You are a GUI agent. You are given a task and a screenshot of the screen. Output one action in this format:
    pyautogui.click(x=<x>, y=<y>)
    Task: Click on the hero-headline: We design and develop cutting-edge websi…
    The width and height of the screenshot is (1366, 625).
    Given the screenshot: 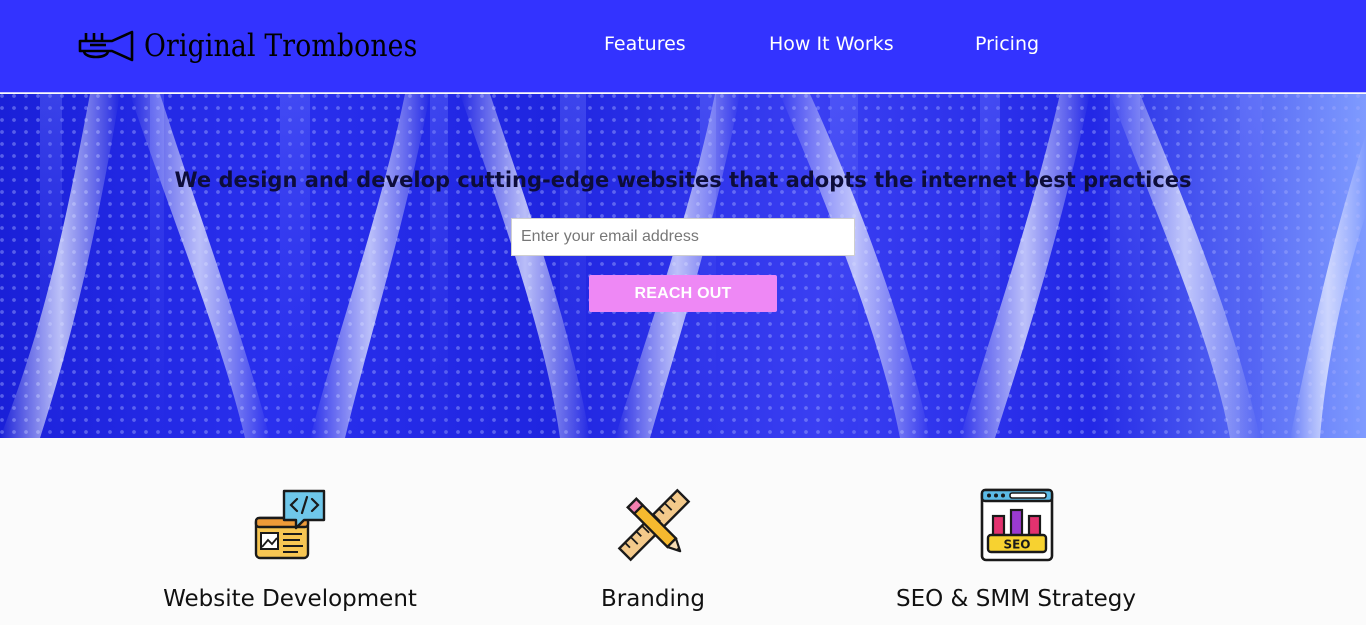 What is the action you would take?
    pyautogui.click(x=683, y=180)
    